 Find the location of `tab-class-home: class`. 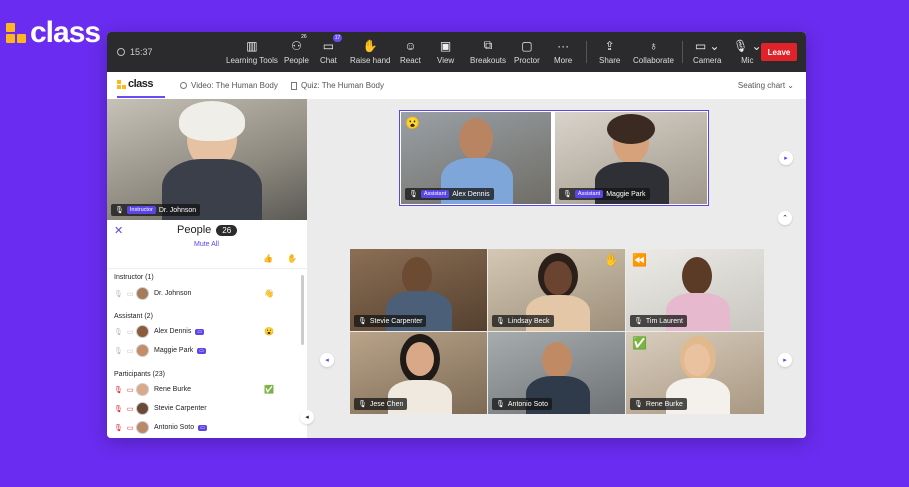

tab-class-home: class is located at coordinates (141, 85).